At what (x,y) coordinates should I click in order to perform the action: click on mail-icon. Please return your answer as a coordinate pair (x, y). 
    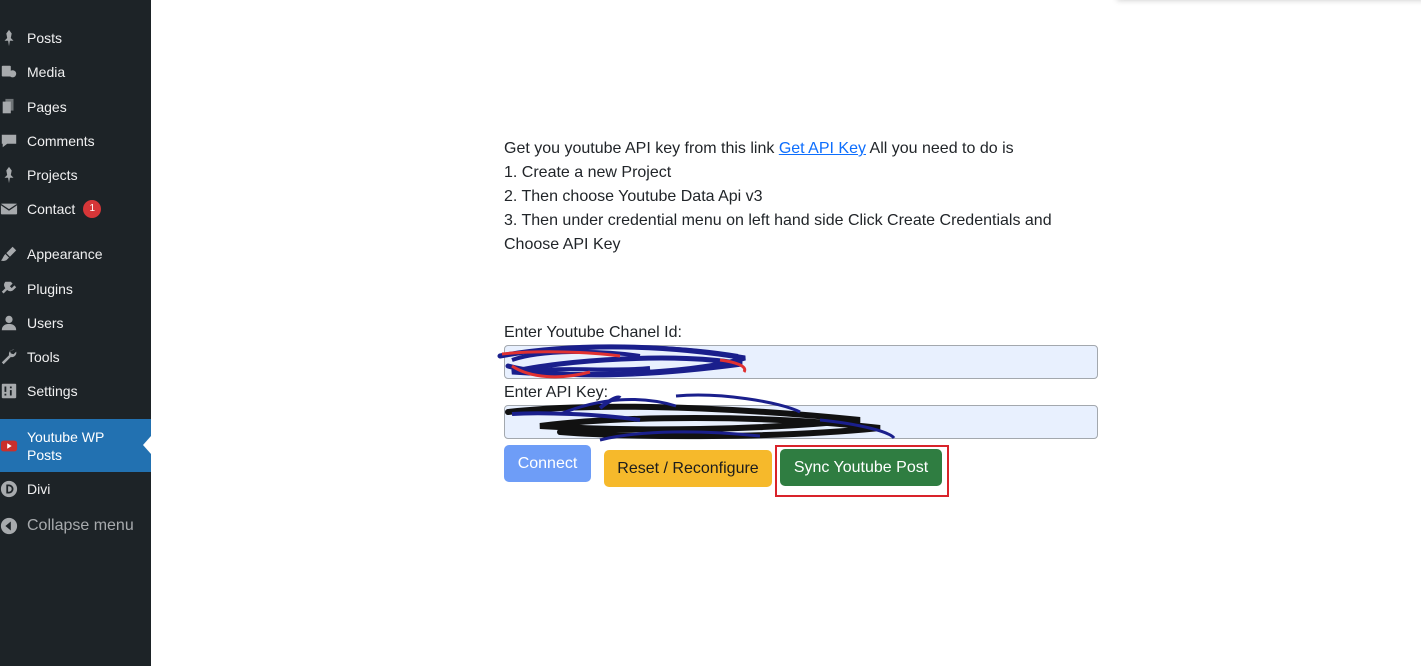
    Looking at the image, I should click on (9, 209).